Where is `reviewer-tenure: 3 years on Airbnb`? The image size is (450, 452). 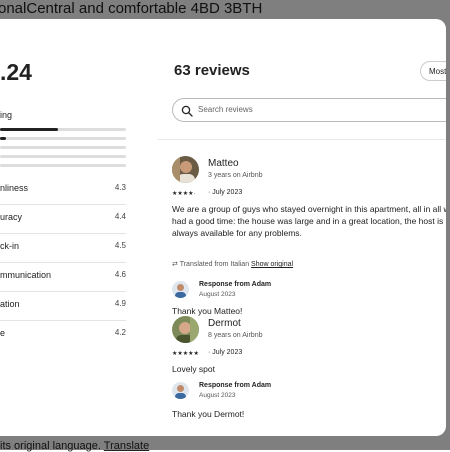
reviewer-tenure: 3 years on Airbnb is located at coordinates (235, 175).